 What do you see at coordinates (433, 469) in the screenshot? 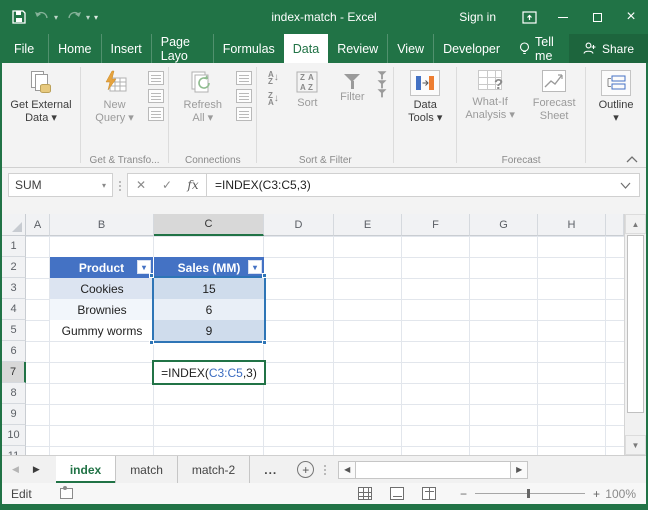
I see `horizontal-scrollbar: ◀ ▶` at bounding box center [433, 469].